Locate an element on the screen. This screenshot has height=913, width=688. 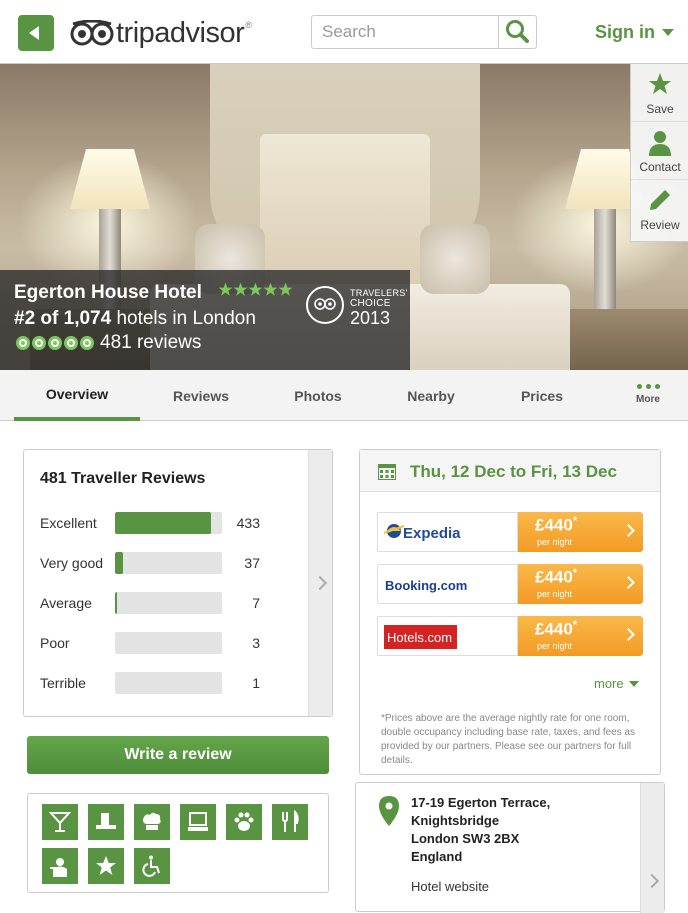
rating-row: Average 7 is located at coordinates (160, 604).